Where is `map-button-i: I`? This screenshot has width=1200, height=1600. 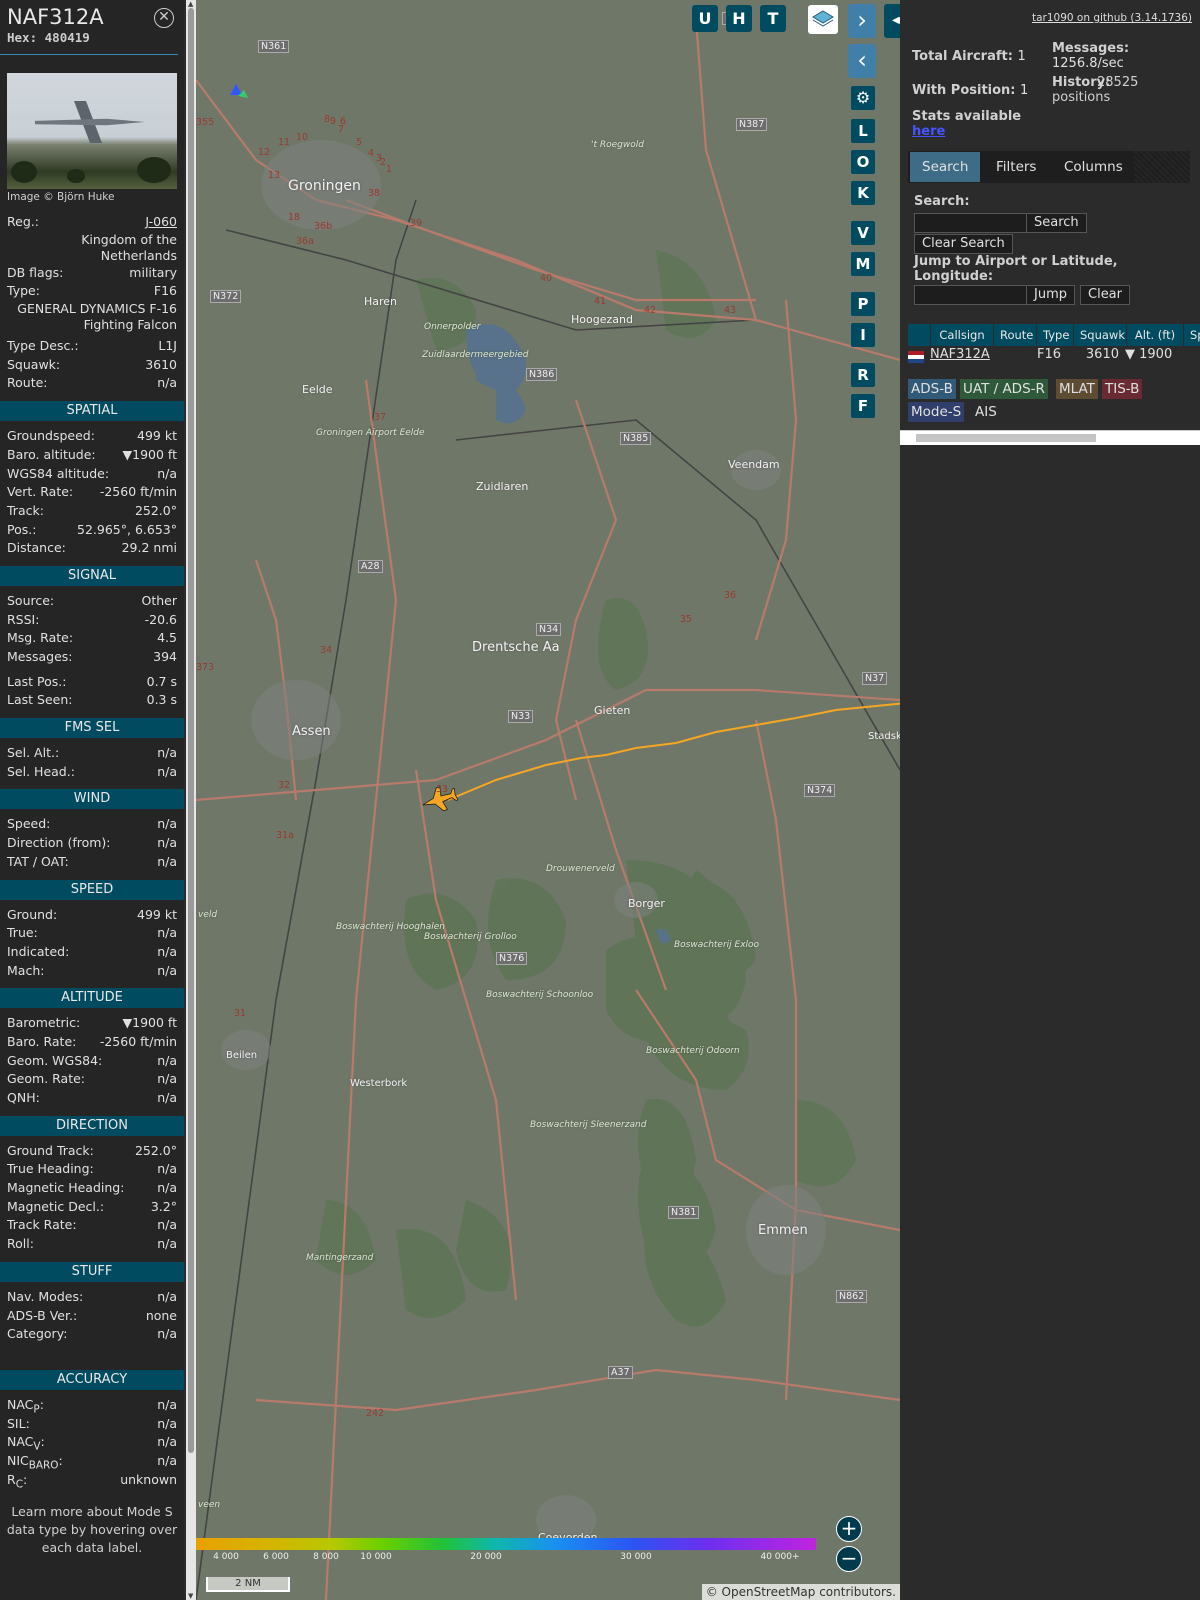
map-button-i: I is located at coordinates (863, 335).